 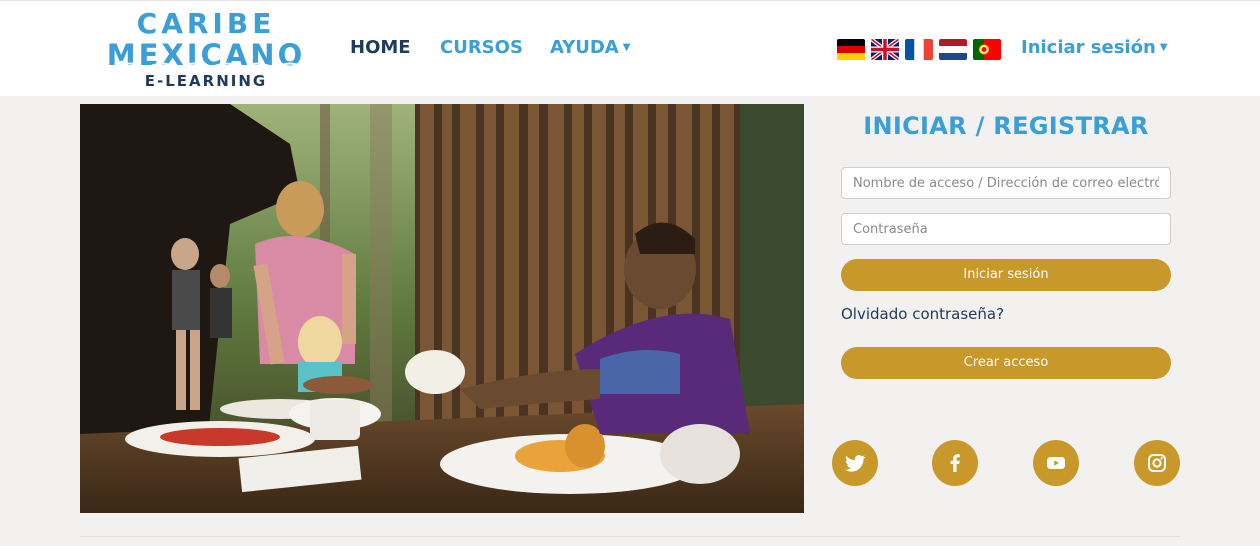 I want to click on flag-uk-icon, so click(x=885, y=49).